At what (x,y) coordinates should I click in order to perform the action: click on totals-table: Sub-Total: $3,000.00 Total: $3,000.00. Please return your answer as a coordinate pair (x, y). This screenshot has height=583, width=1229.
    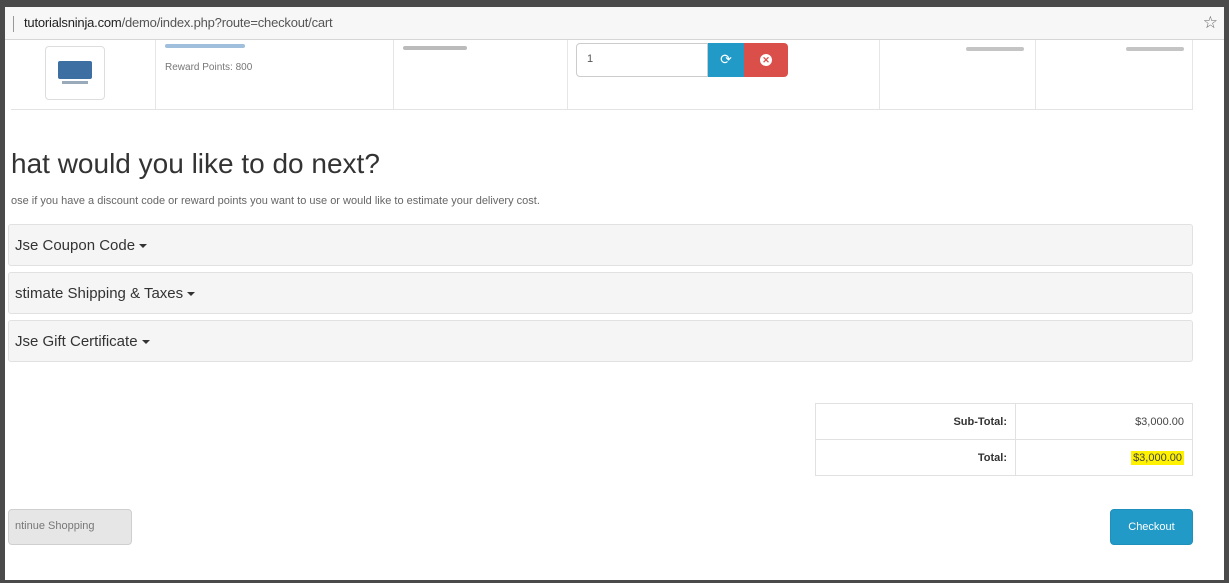
    Looking at the image, I should click on (1004, 439).